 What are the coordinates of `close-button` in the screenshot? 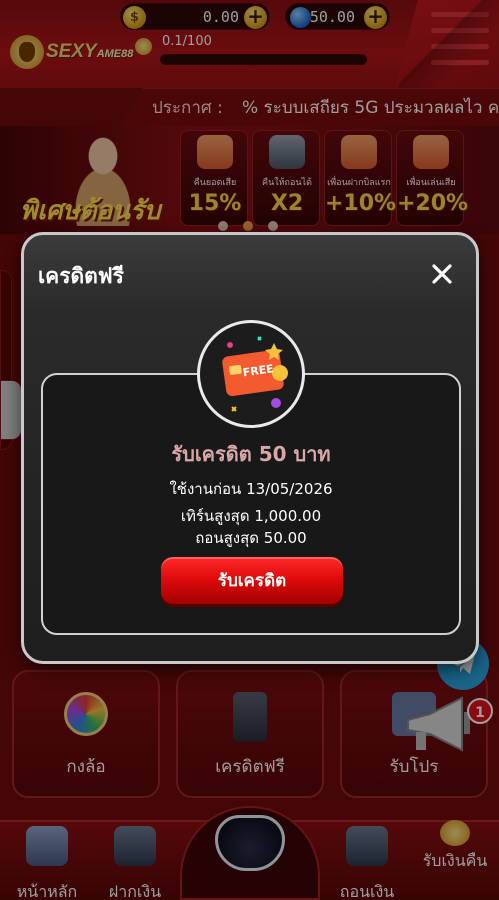 It's located at (442, 274).